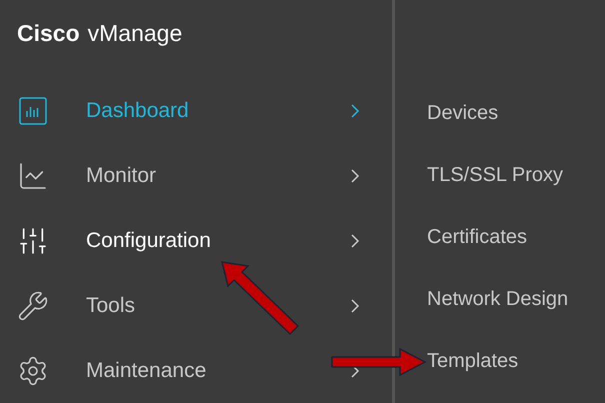 The width and height of the screenshot is (605, 403). Describe the element at coordinates (111, 305) in the screenshot. I see `menu-label: Tools` at that location.